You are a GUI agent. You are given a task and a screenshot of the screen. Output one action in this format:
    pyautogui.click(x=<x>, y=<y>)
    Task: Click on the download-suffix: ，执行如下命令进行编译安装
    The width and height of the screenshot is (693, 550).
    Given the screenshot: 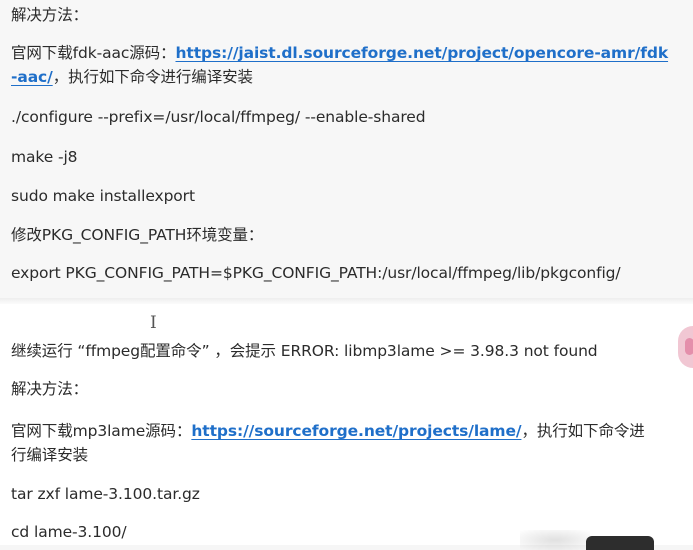 What is the action you would take?
    pyautogui.click(x=152, y=77)
    